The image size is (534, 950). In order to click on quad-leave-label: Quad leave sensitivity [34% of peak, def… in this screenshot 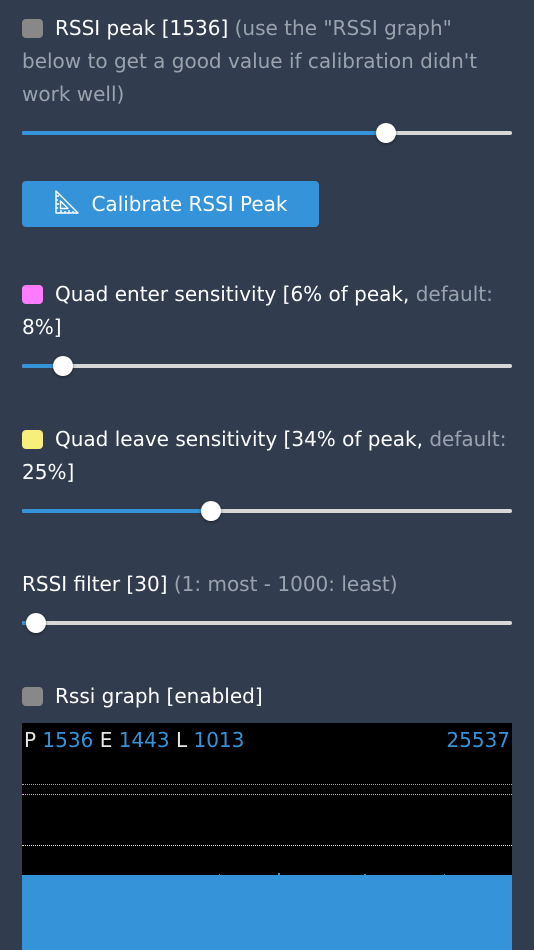, I will do `click(267, 456)`.